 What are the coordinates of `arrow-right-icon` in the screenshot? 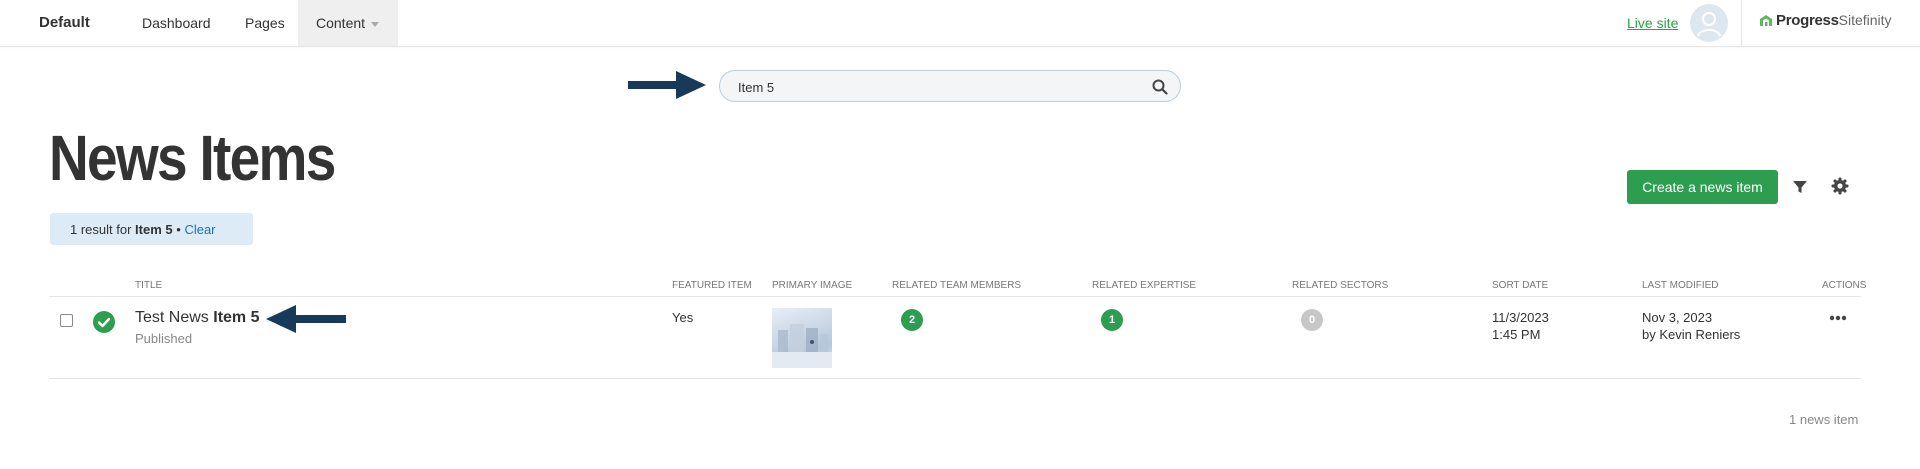 It's located at (667, 85).